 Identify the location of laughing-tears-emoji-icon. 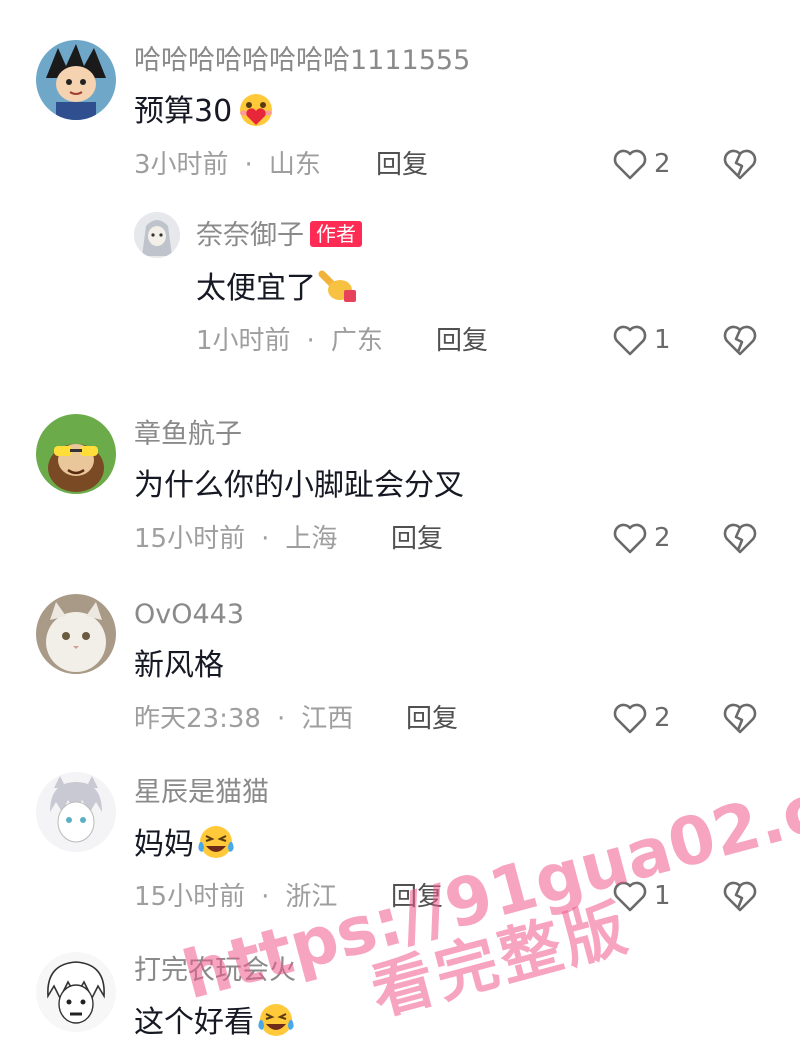
(276, 1022).